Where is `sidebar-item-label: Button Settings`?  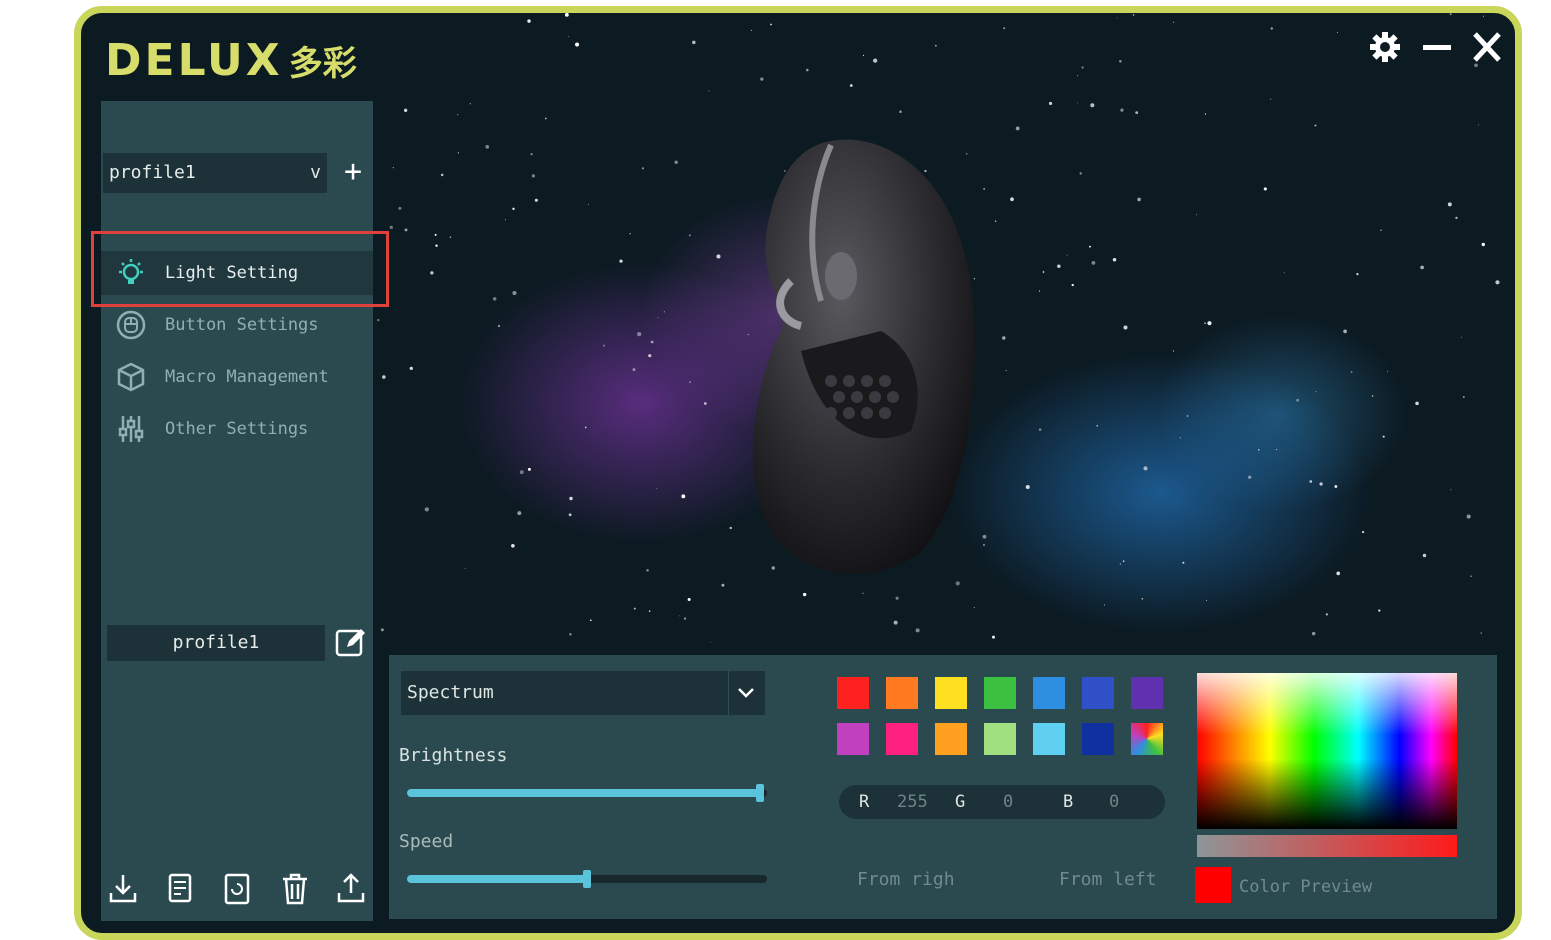
sidebar-item-label: Button Settings is located at coordinates (242, 325).